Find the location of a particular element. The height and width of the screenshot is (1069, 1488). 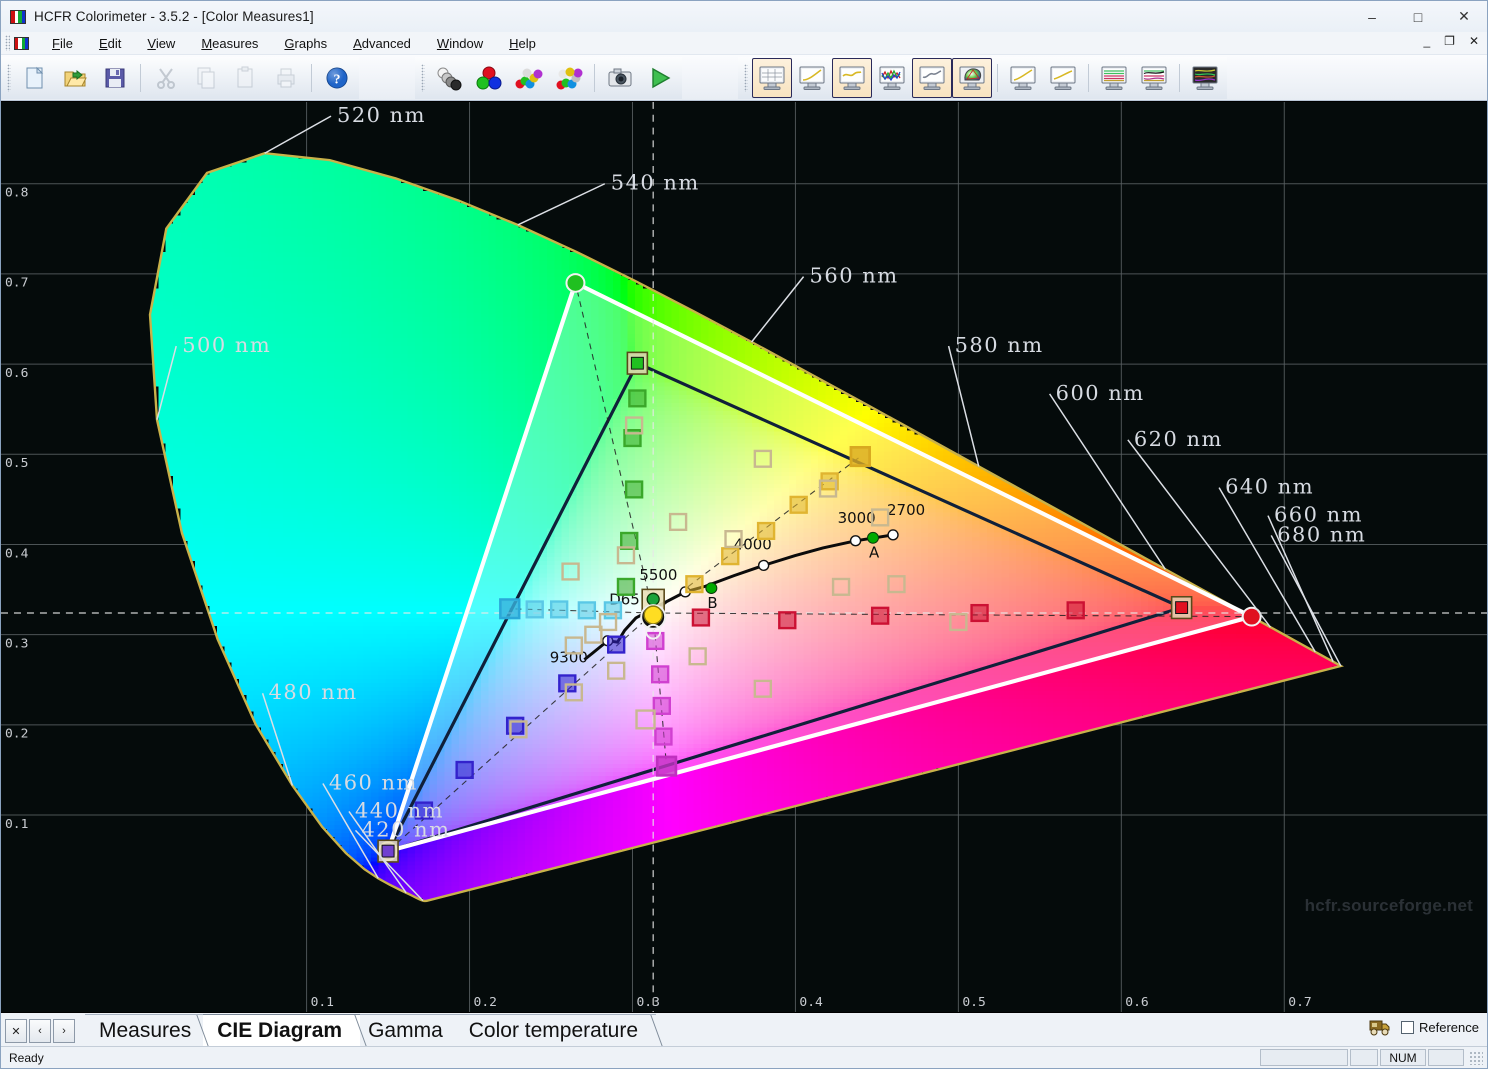

planckian-label-2700: 2700 is located at coordinates (906, 510).